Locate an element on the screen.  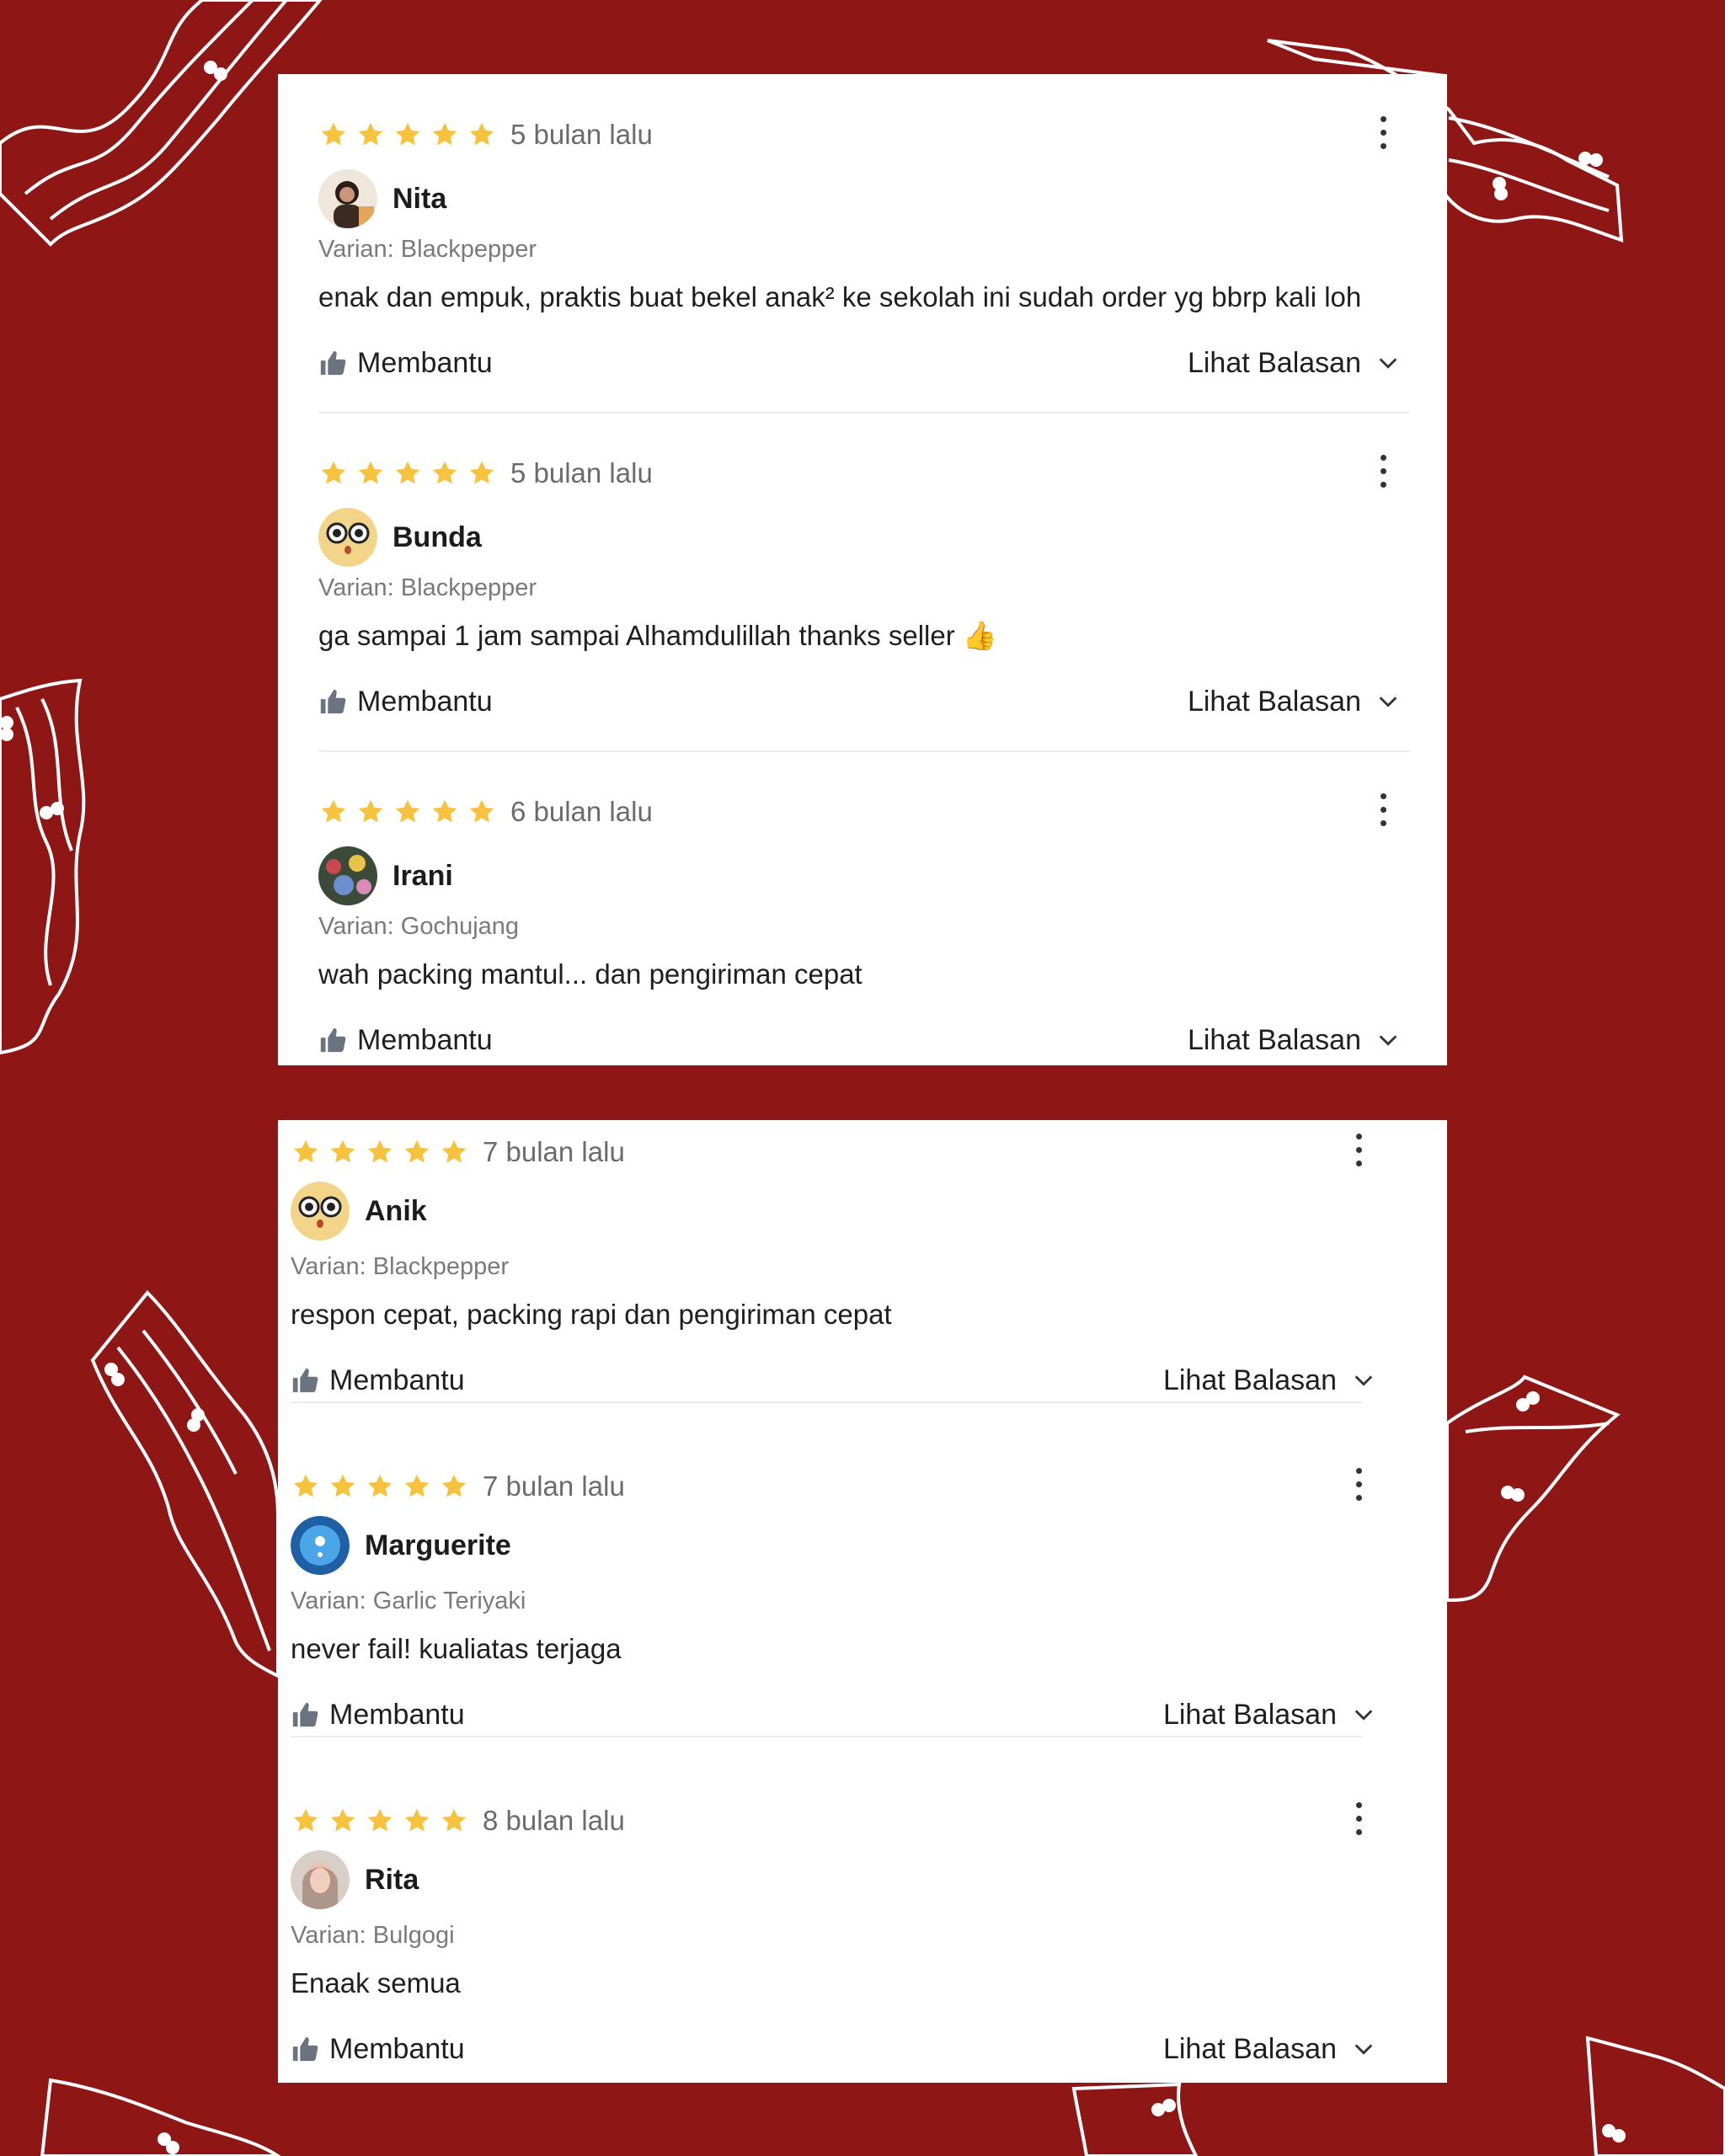
reviewer-name: Rita is located at coordinates (392, 1879).